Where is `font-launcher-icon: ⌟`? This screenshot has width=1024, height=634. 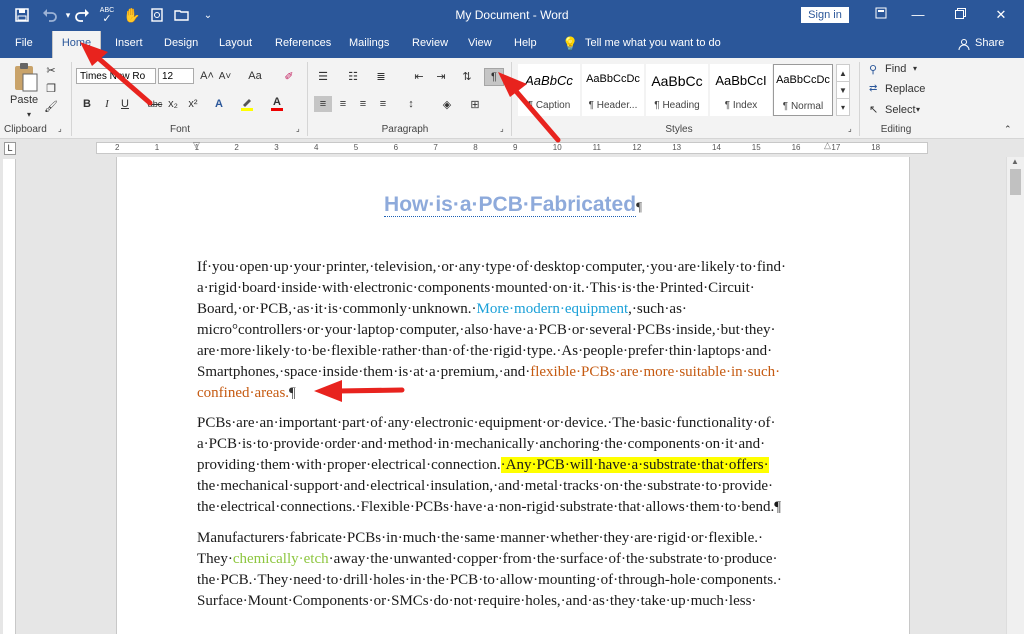 font-launcher-icon: ⌟ is located at coordinates (298, 128).